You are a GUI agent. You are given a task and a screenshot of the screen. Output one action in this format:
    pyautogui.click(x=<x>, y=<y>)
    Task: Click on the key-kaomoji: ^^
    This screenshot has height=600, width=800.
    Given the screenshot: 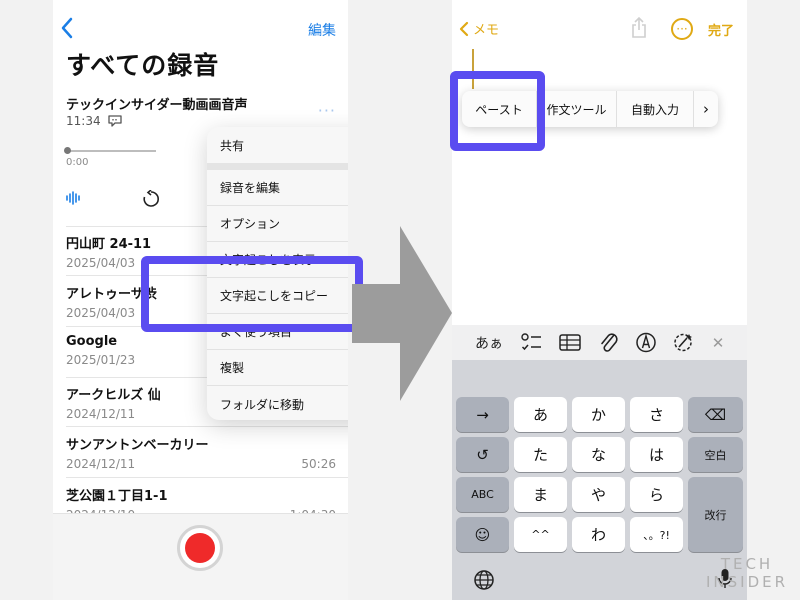 What is the action you would take?
    pyautogui.click(x=540, y=534)
    